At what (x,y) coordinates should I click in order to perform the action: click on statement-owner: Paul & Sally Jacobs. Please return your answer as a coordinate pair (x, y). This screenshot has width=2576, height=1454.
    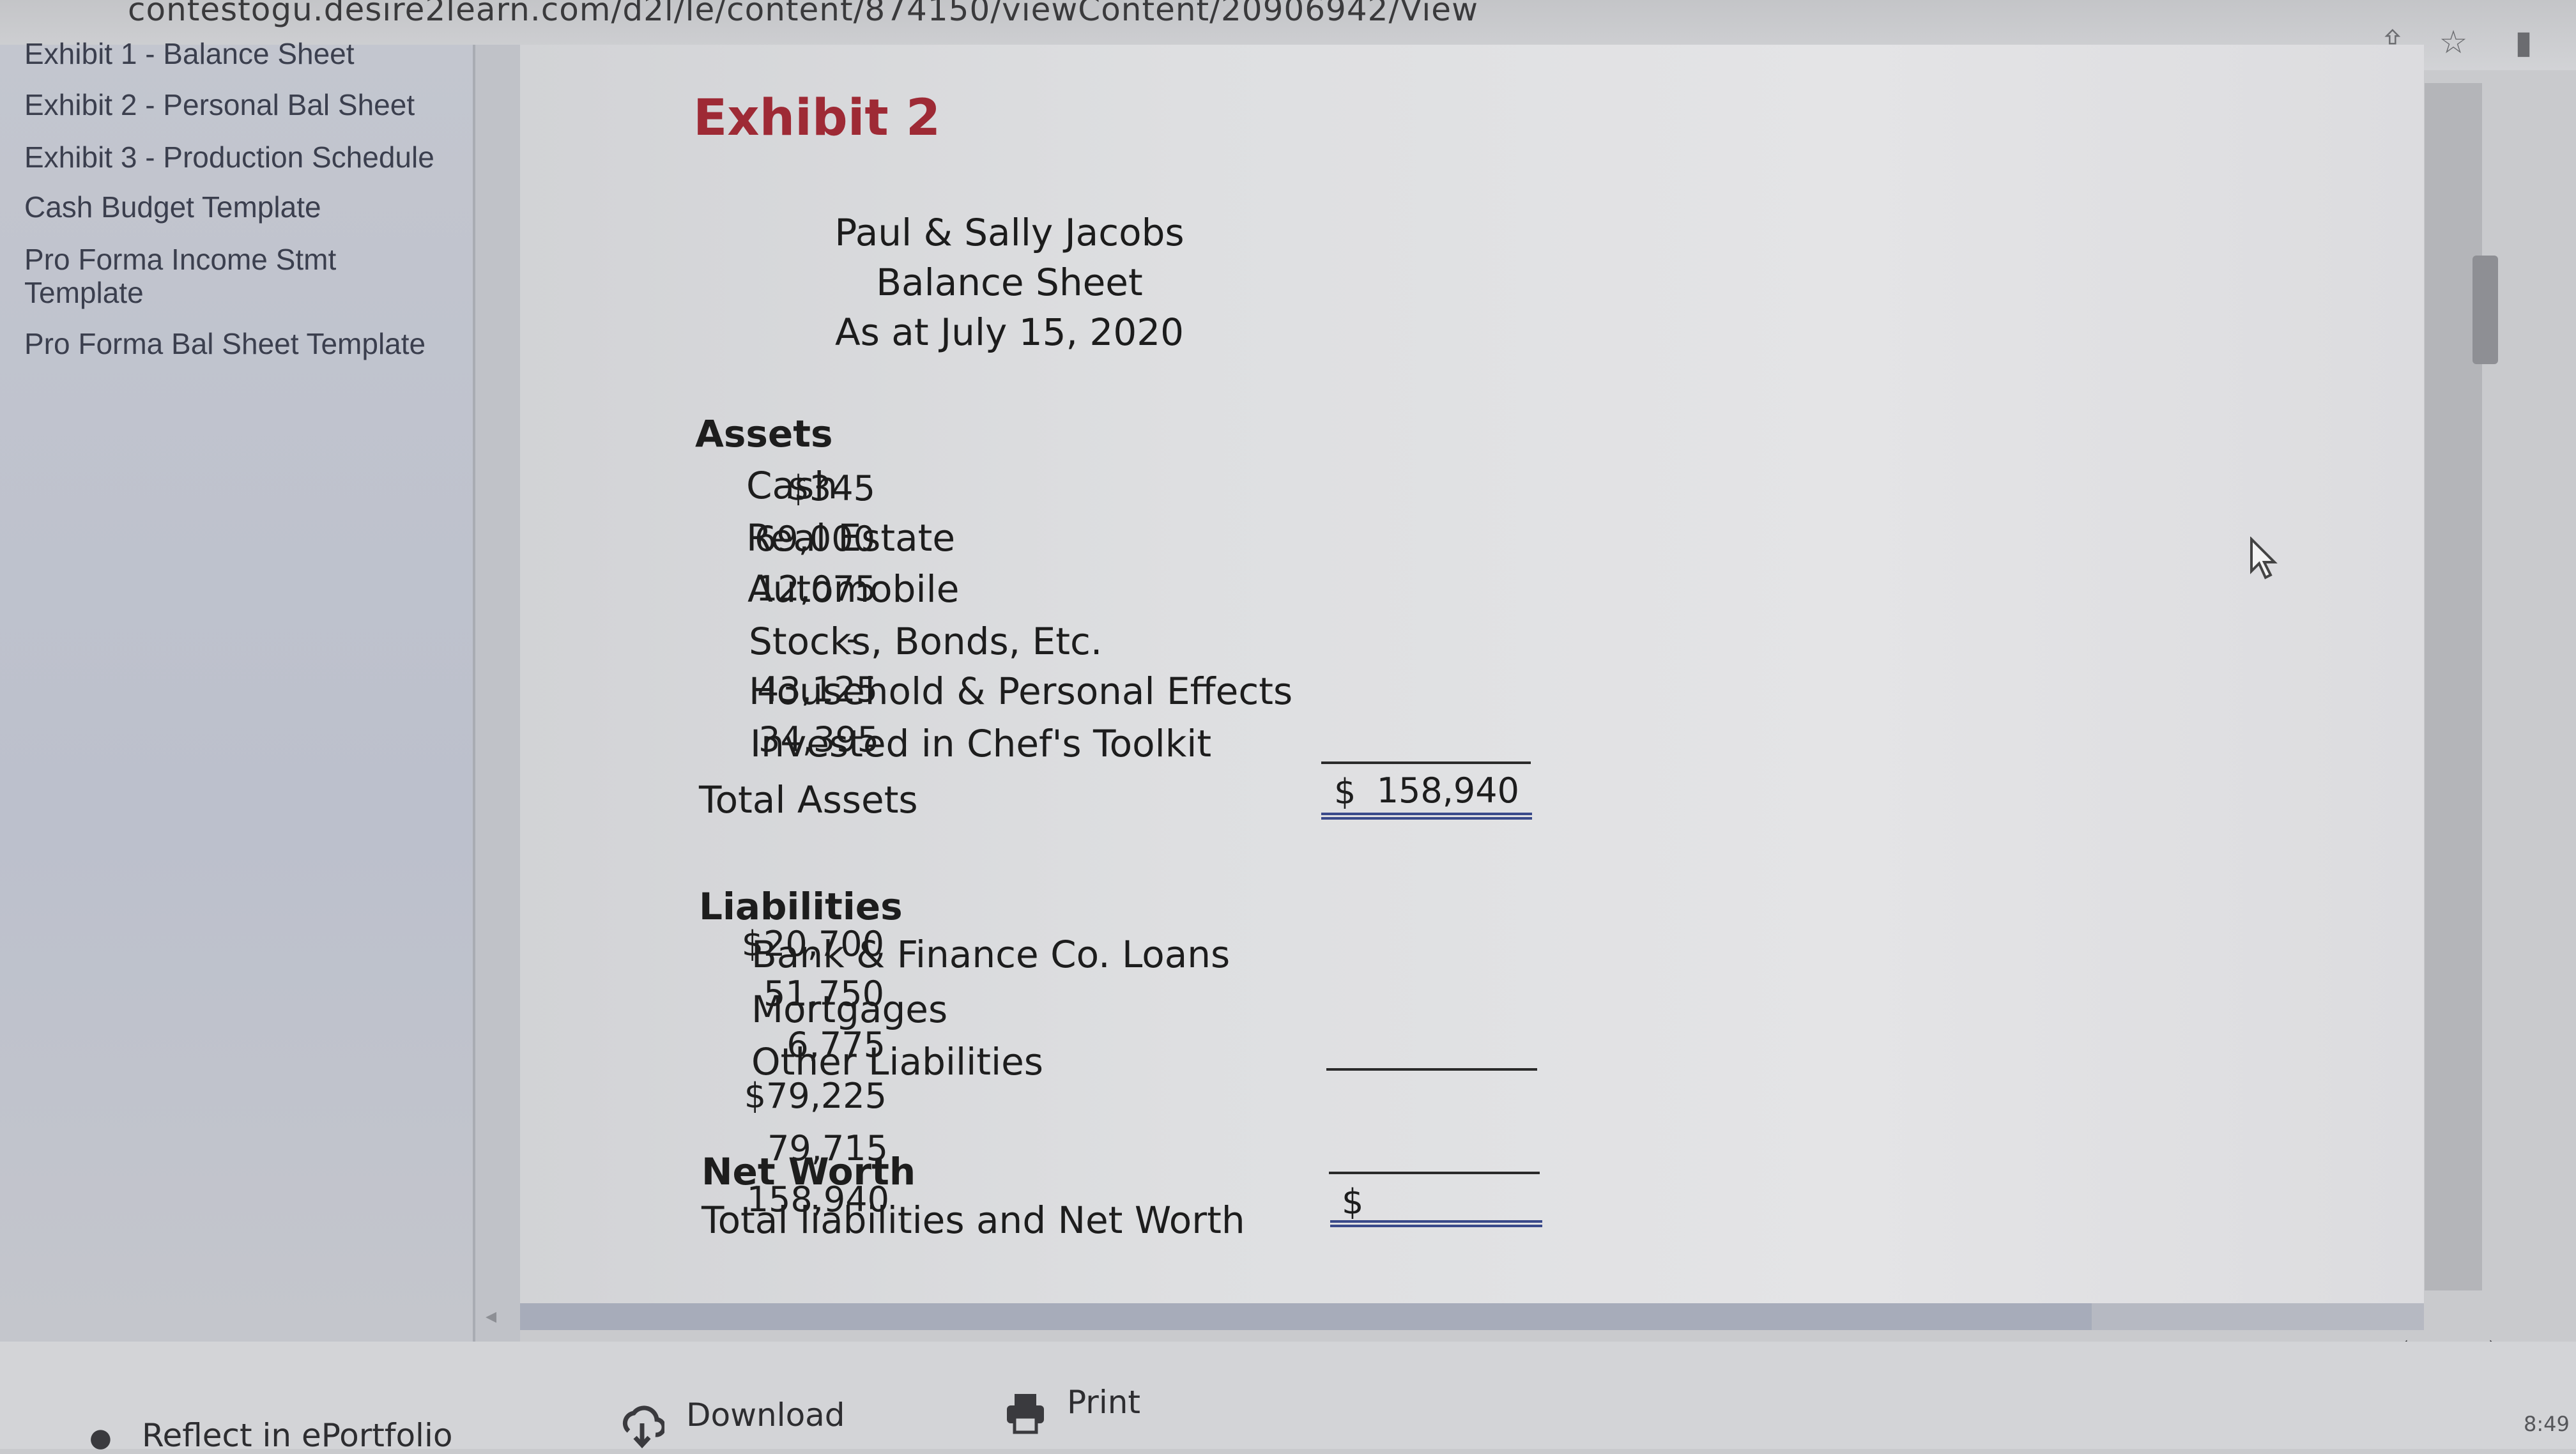
    Looking at the image, I should click on (1009, 232).